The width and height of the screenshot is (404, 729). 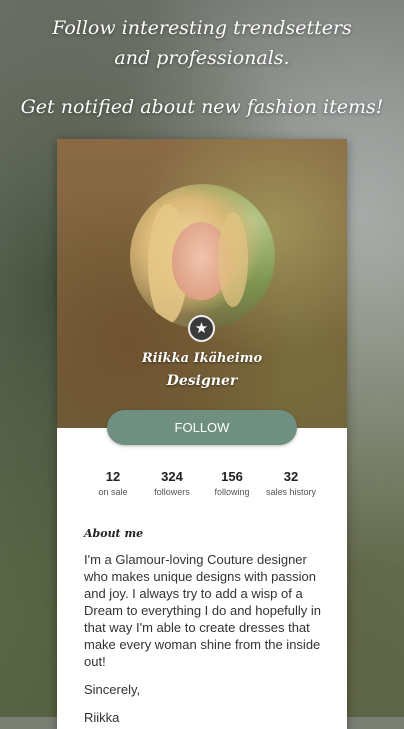 What do you see at coordinates (291, 484) in the screenshot?
I see `stat-sales-history: 32 sales history` at bounding box center [291, 484].